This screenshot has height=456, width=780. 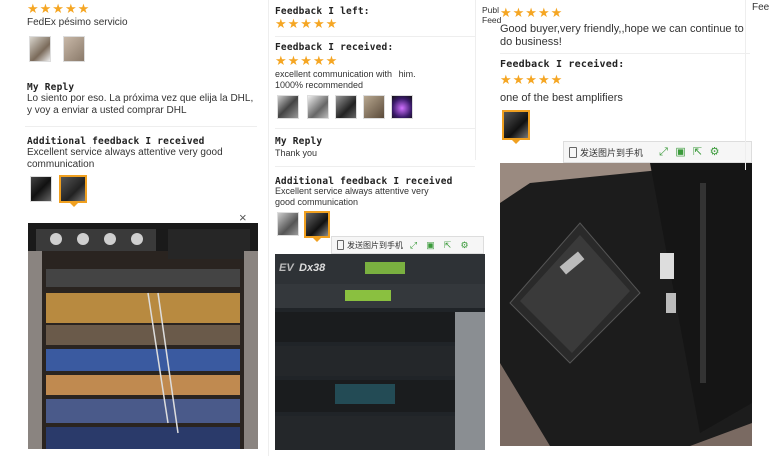 I want to click on enlarged-photo-amplifiers: EV Dx38, so click(x=380, y=352).